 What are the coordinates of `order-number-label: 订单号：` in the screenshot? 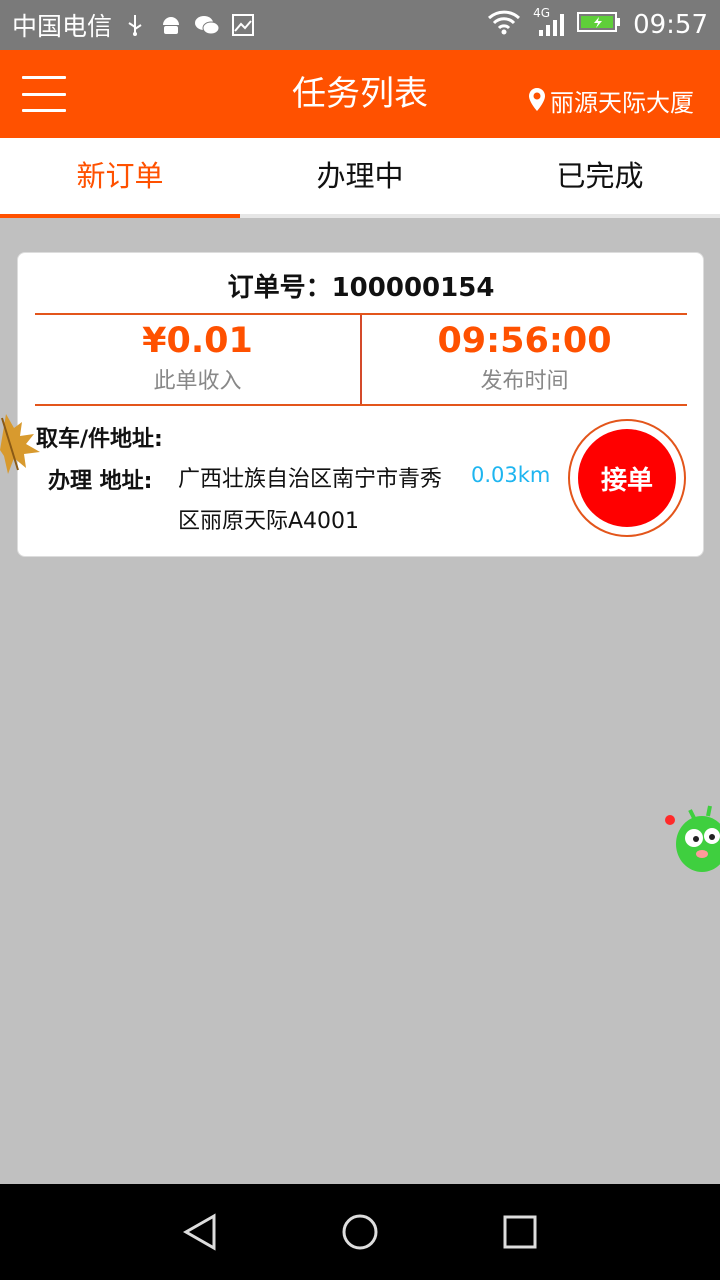 It's located at (279, 288).